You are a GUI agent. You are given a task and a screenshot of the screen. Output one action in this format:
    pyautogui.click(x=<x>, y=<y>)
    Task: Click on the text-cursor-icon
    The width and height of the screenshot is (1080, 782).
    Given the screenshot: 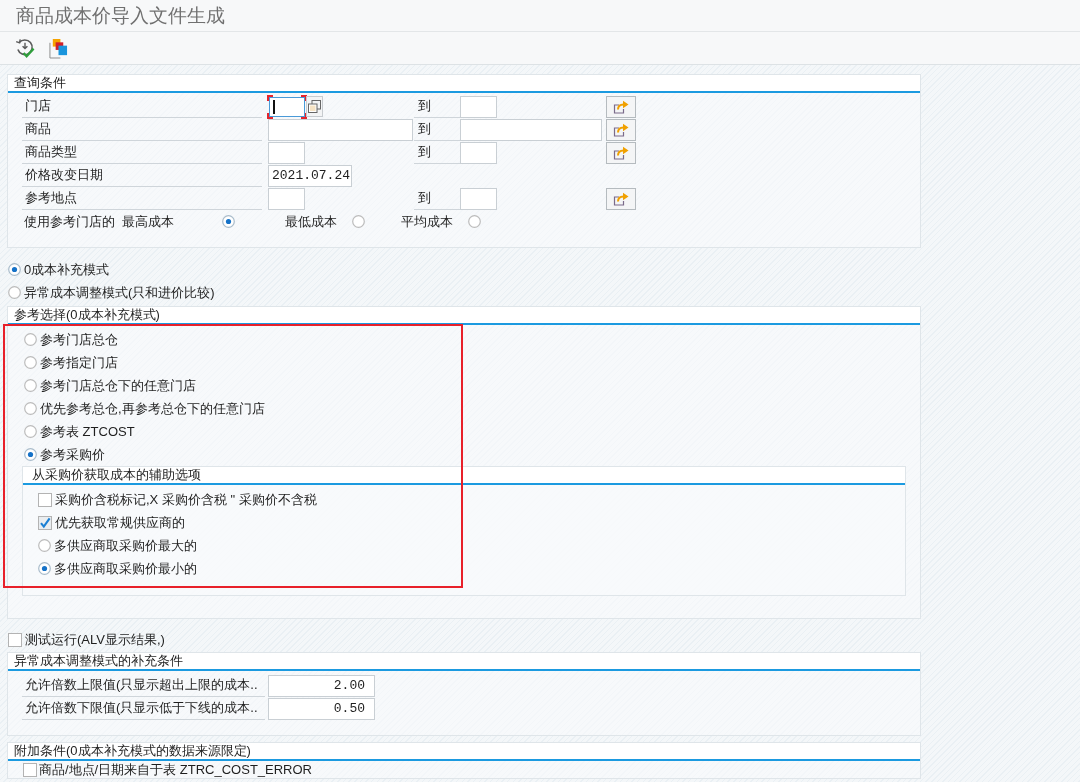 What is the action you would take?
    pyautogui.click(x=274, y=106)
    